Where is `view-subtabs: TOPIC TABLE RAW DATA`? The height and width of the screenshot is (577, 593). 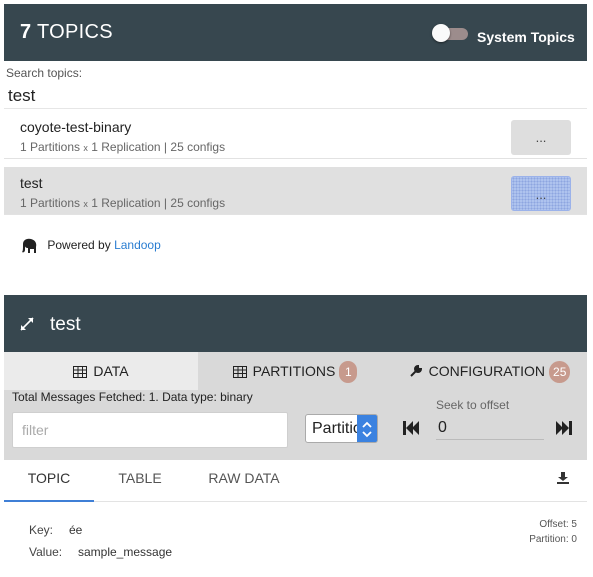
view-subtabs: TOPIC TABLE RAW DATA is located at coordinates (295, 481).